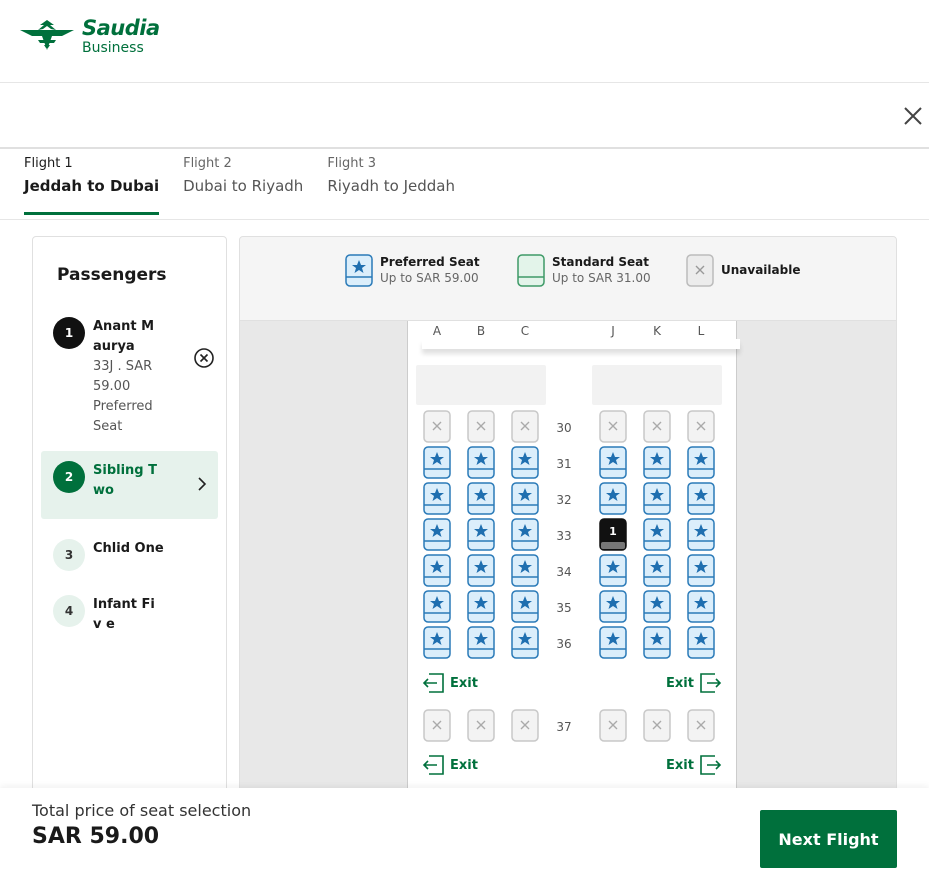 This screenshot has height=873, width=929. What do you see at coordinates (433, 683) in the screenshot?
I see `exit-left-icon` at bounding box center [433, 683].